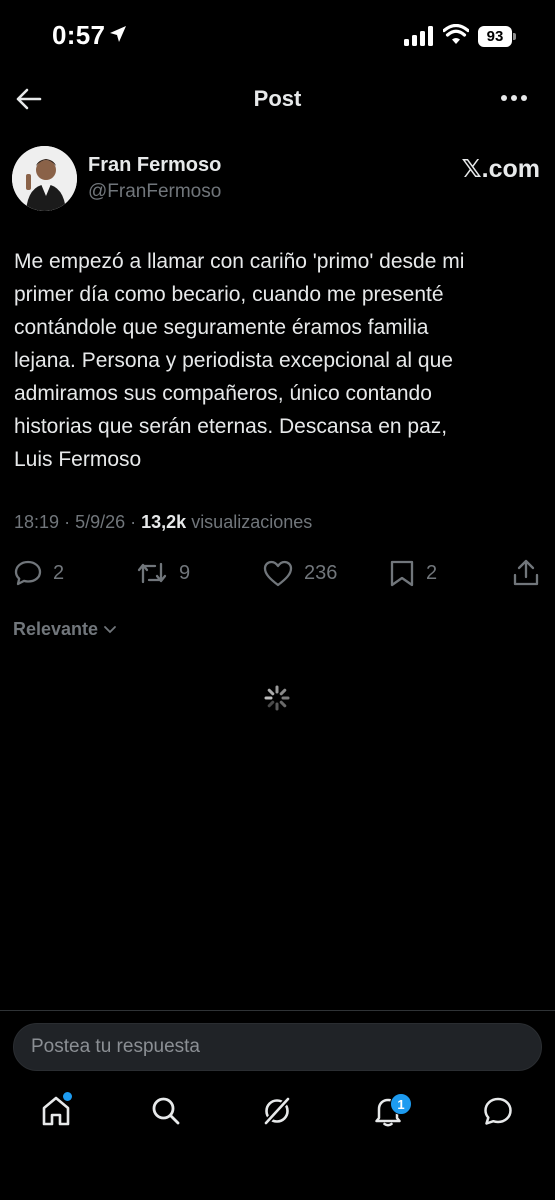  I want to click on reply-box, so click(277, 1047).